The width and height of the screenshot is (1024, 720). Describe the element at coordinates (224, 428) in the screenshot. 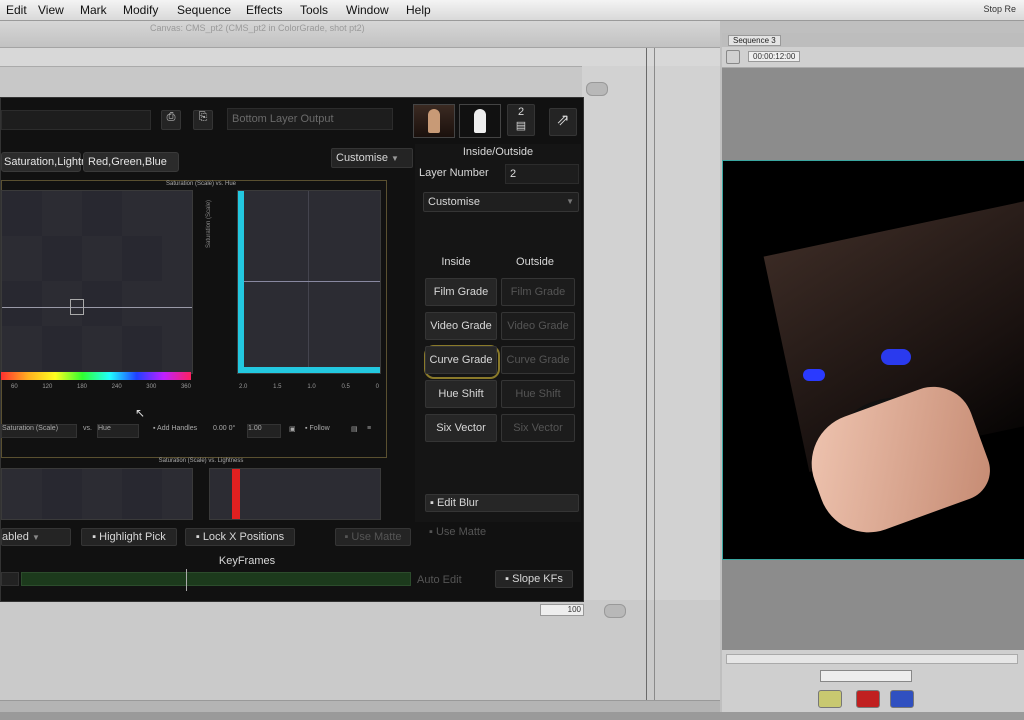

I see `handle-value: 0.00 0°` at that location.